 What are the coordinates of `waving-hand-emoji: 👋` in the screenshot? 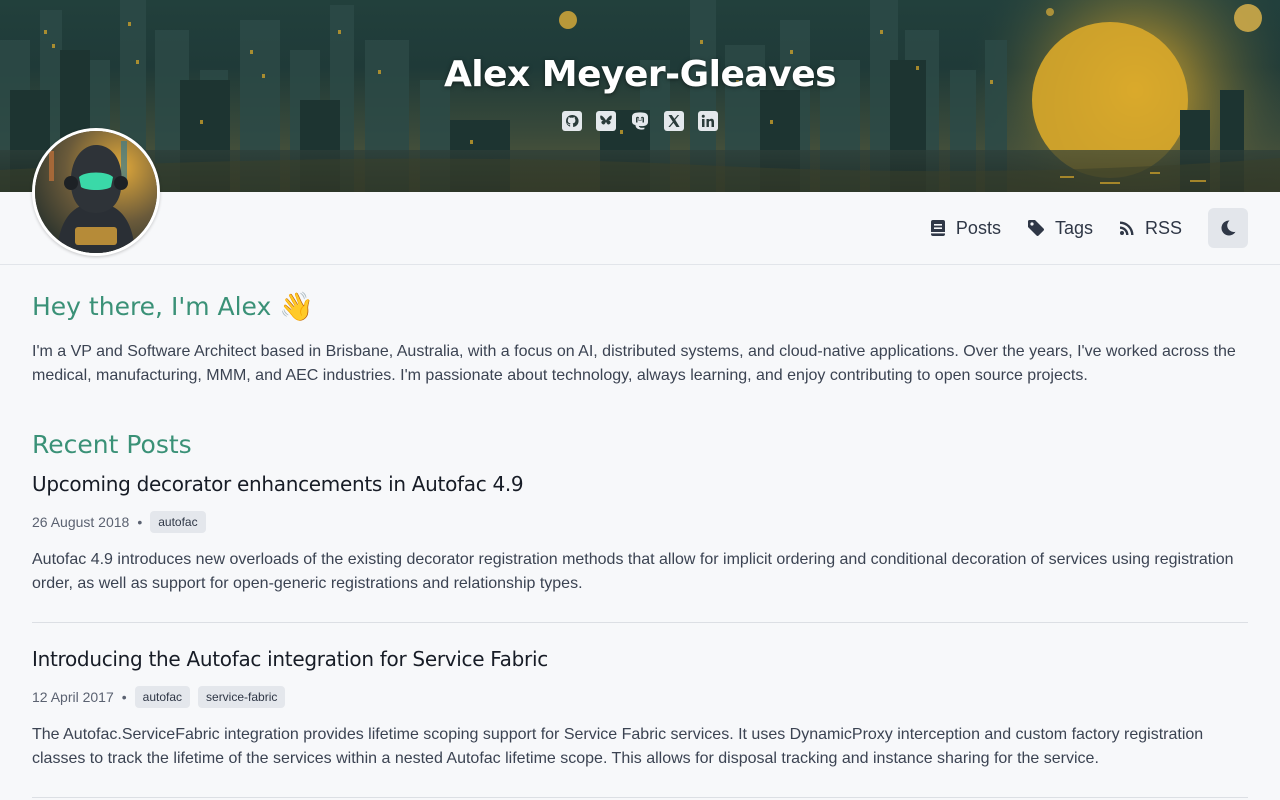 It's located at (297, 306).